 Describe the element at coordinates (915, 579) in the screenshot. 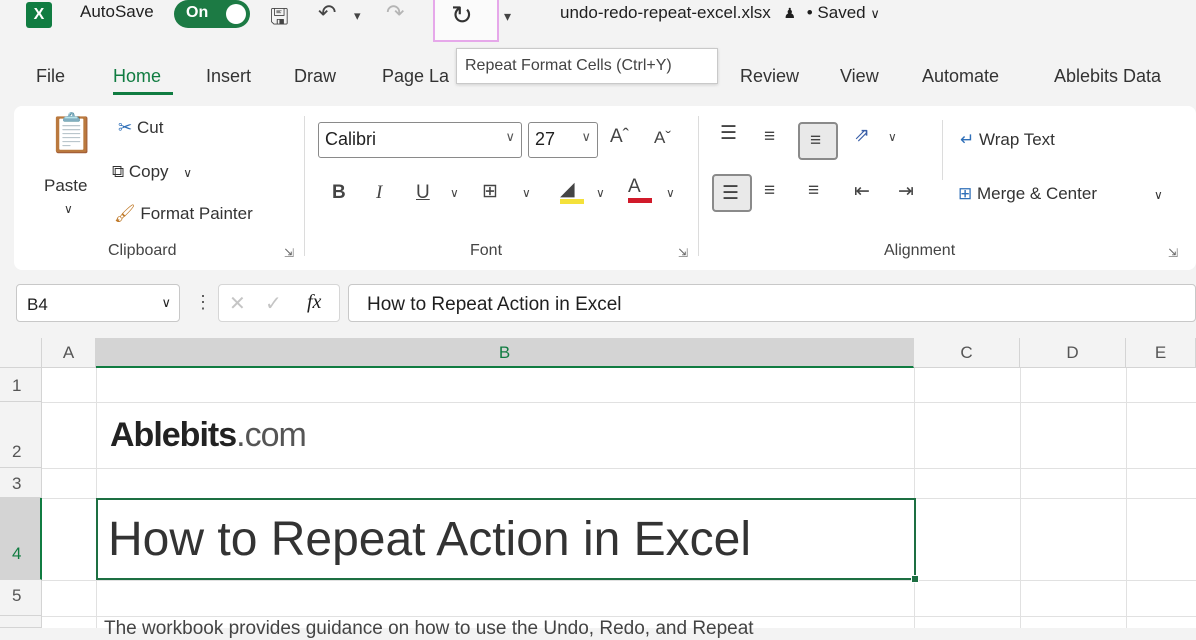

I see `fill-handle` at that location.